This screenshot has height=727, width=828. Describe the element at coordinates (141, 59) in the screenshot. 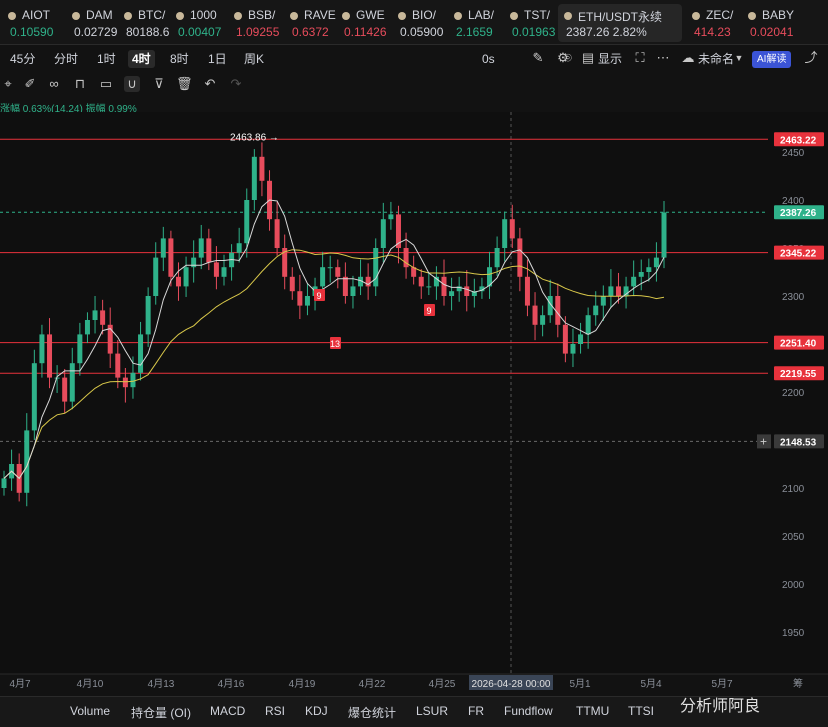

I see `timeframe-3: 4时` at that location.